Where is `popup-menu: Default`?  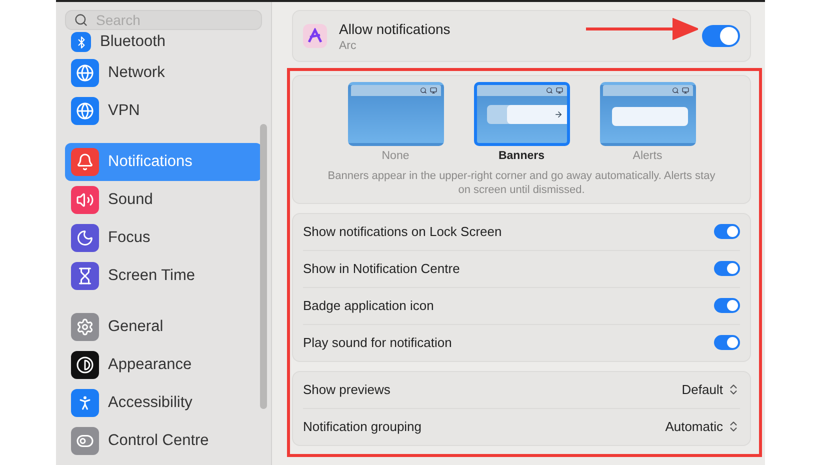 popup-menu: Default is located at coordinates (711, 390).